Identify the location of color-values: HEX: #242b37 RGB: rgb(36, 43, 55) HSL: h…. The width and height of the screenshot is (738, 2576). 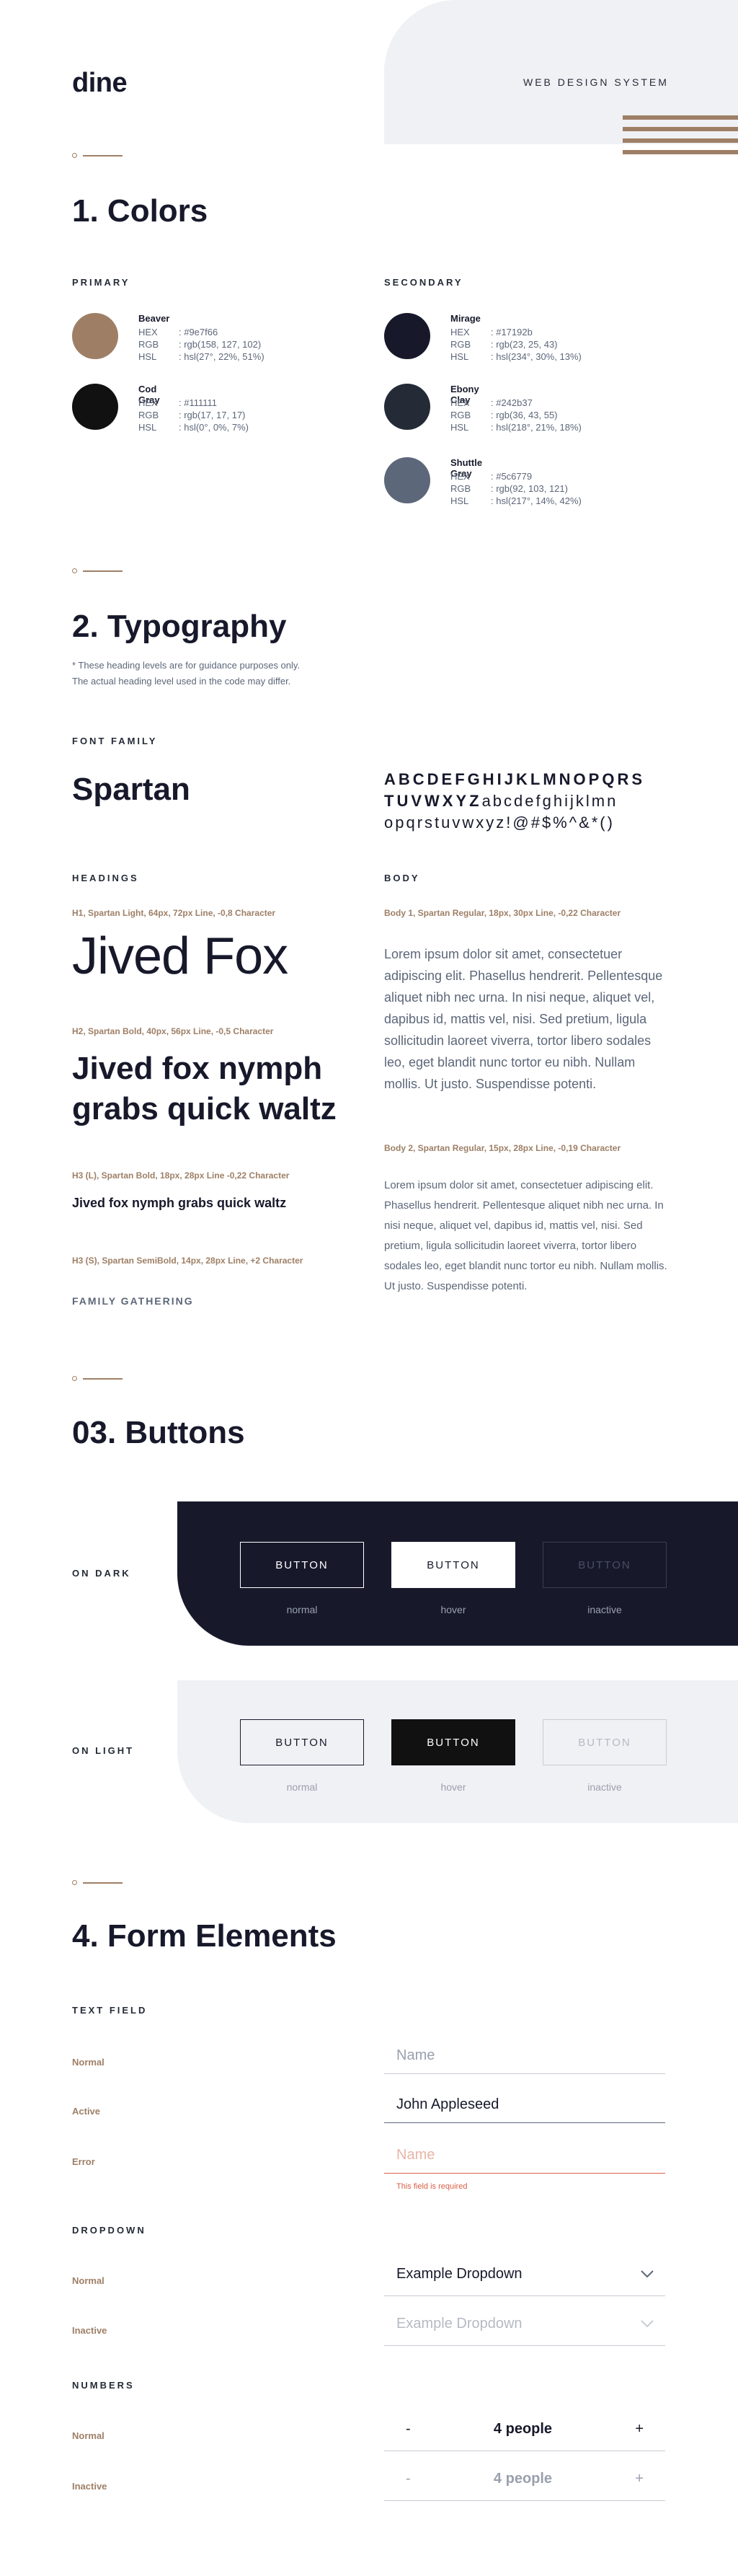
(516, 415).